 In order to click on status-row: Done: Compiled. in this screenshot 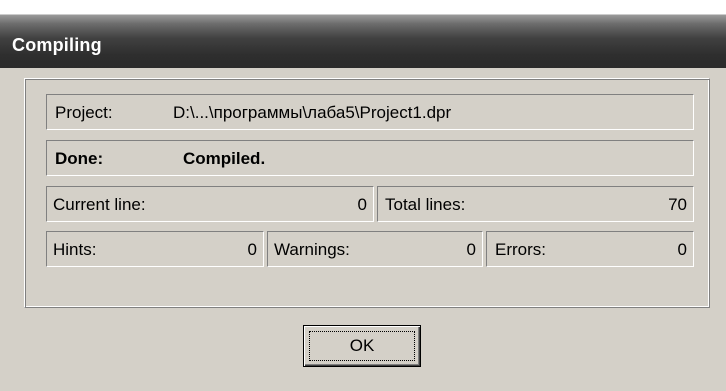, I will do `click(370, 158)`.